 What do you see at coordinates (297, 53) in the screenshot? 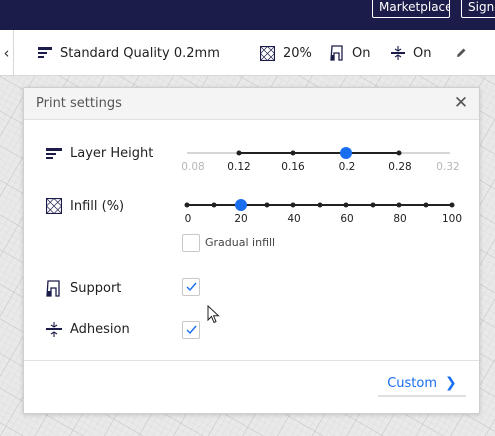
I see `header-infill-value: 20%` at bounding box center [297, 53].